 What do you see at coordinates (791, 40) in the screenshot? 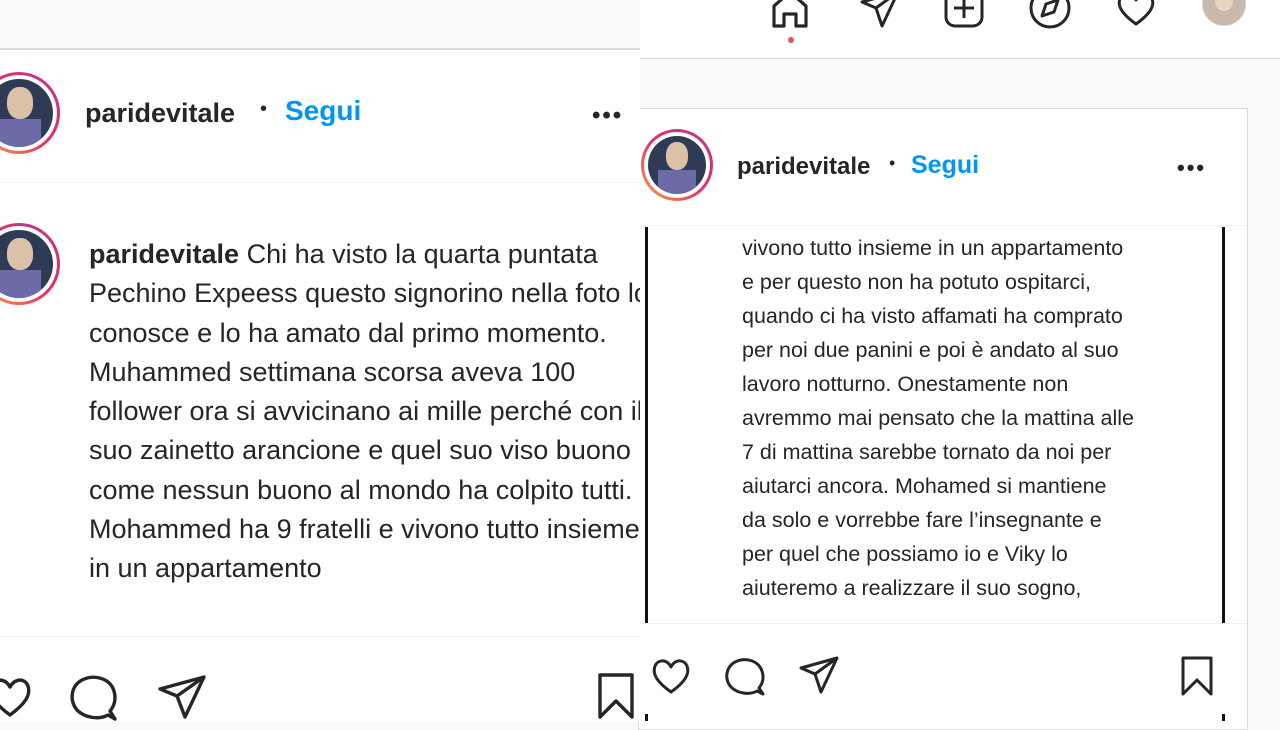
I see `home-active-dot` at bounding box center [791, 40].